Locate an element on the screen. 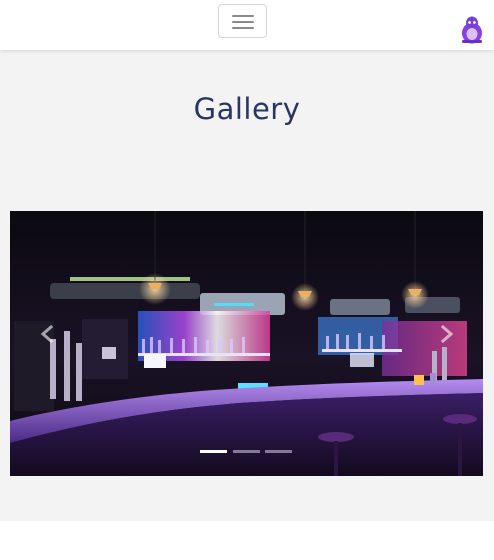  hamburger-menu-icon-middle is located at coordinates (243, 22).